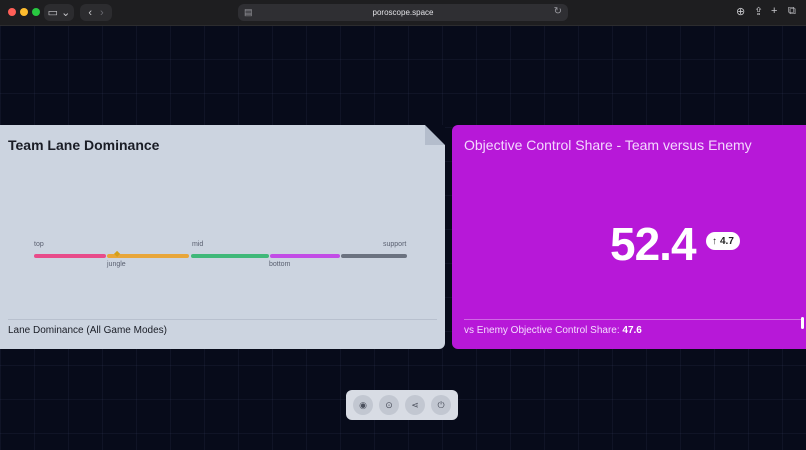 The height and width of the screenshot is (450, 806). Describe the element at coordinates (740, 11) in the screenshot. I see `download-icon: ⊕` at that location.